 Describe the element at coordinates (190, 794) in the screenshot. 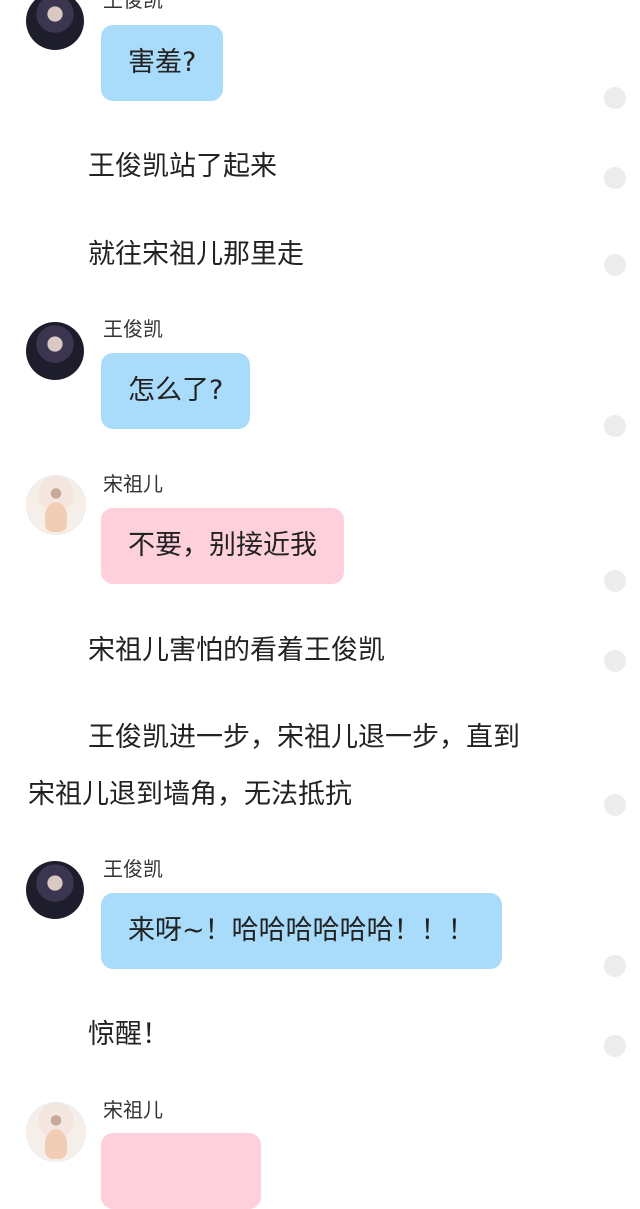

I see `narration-text: 宋祖儿退到墙角，无法抵抗` at that location.